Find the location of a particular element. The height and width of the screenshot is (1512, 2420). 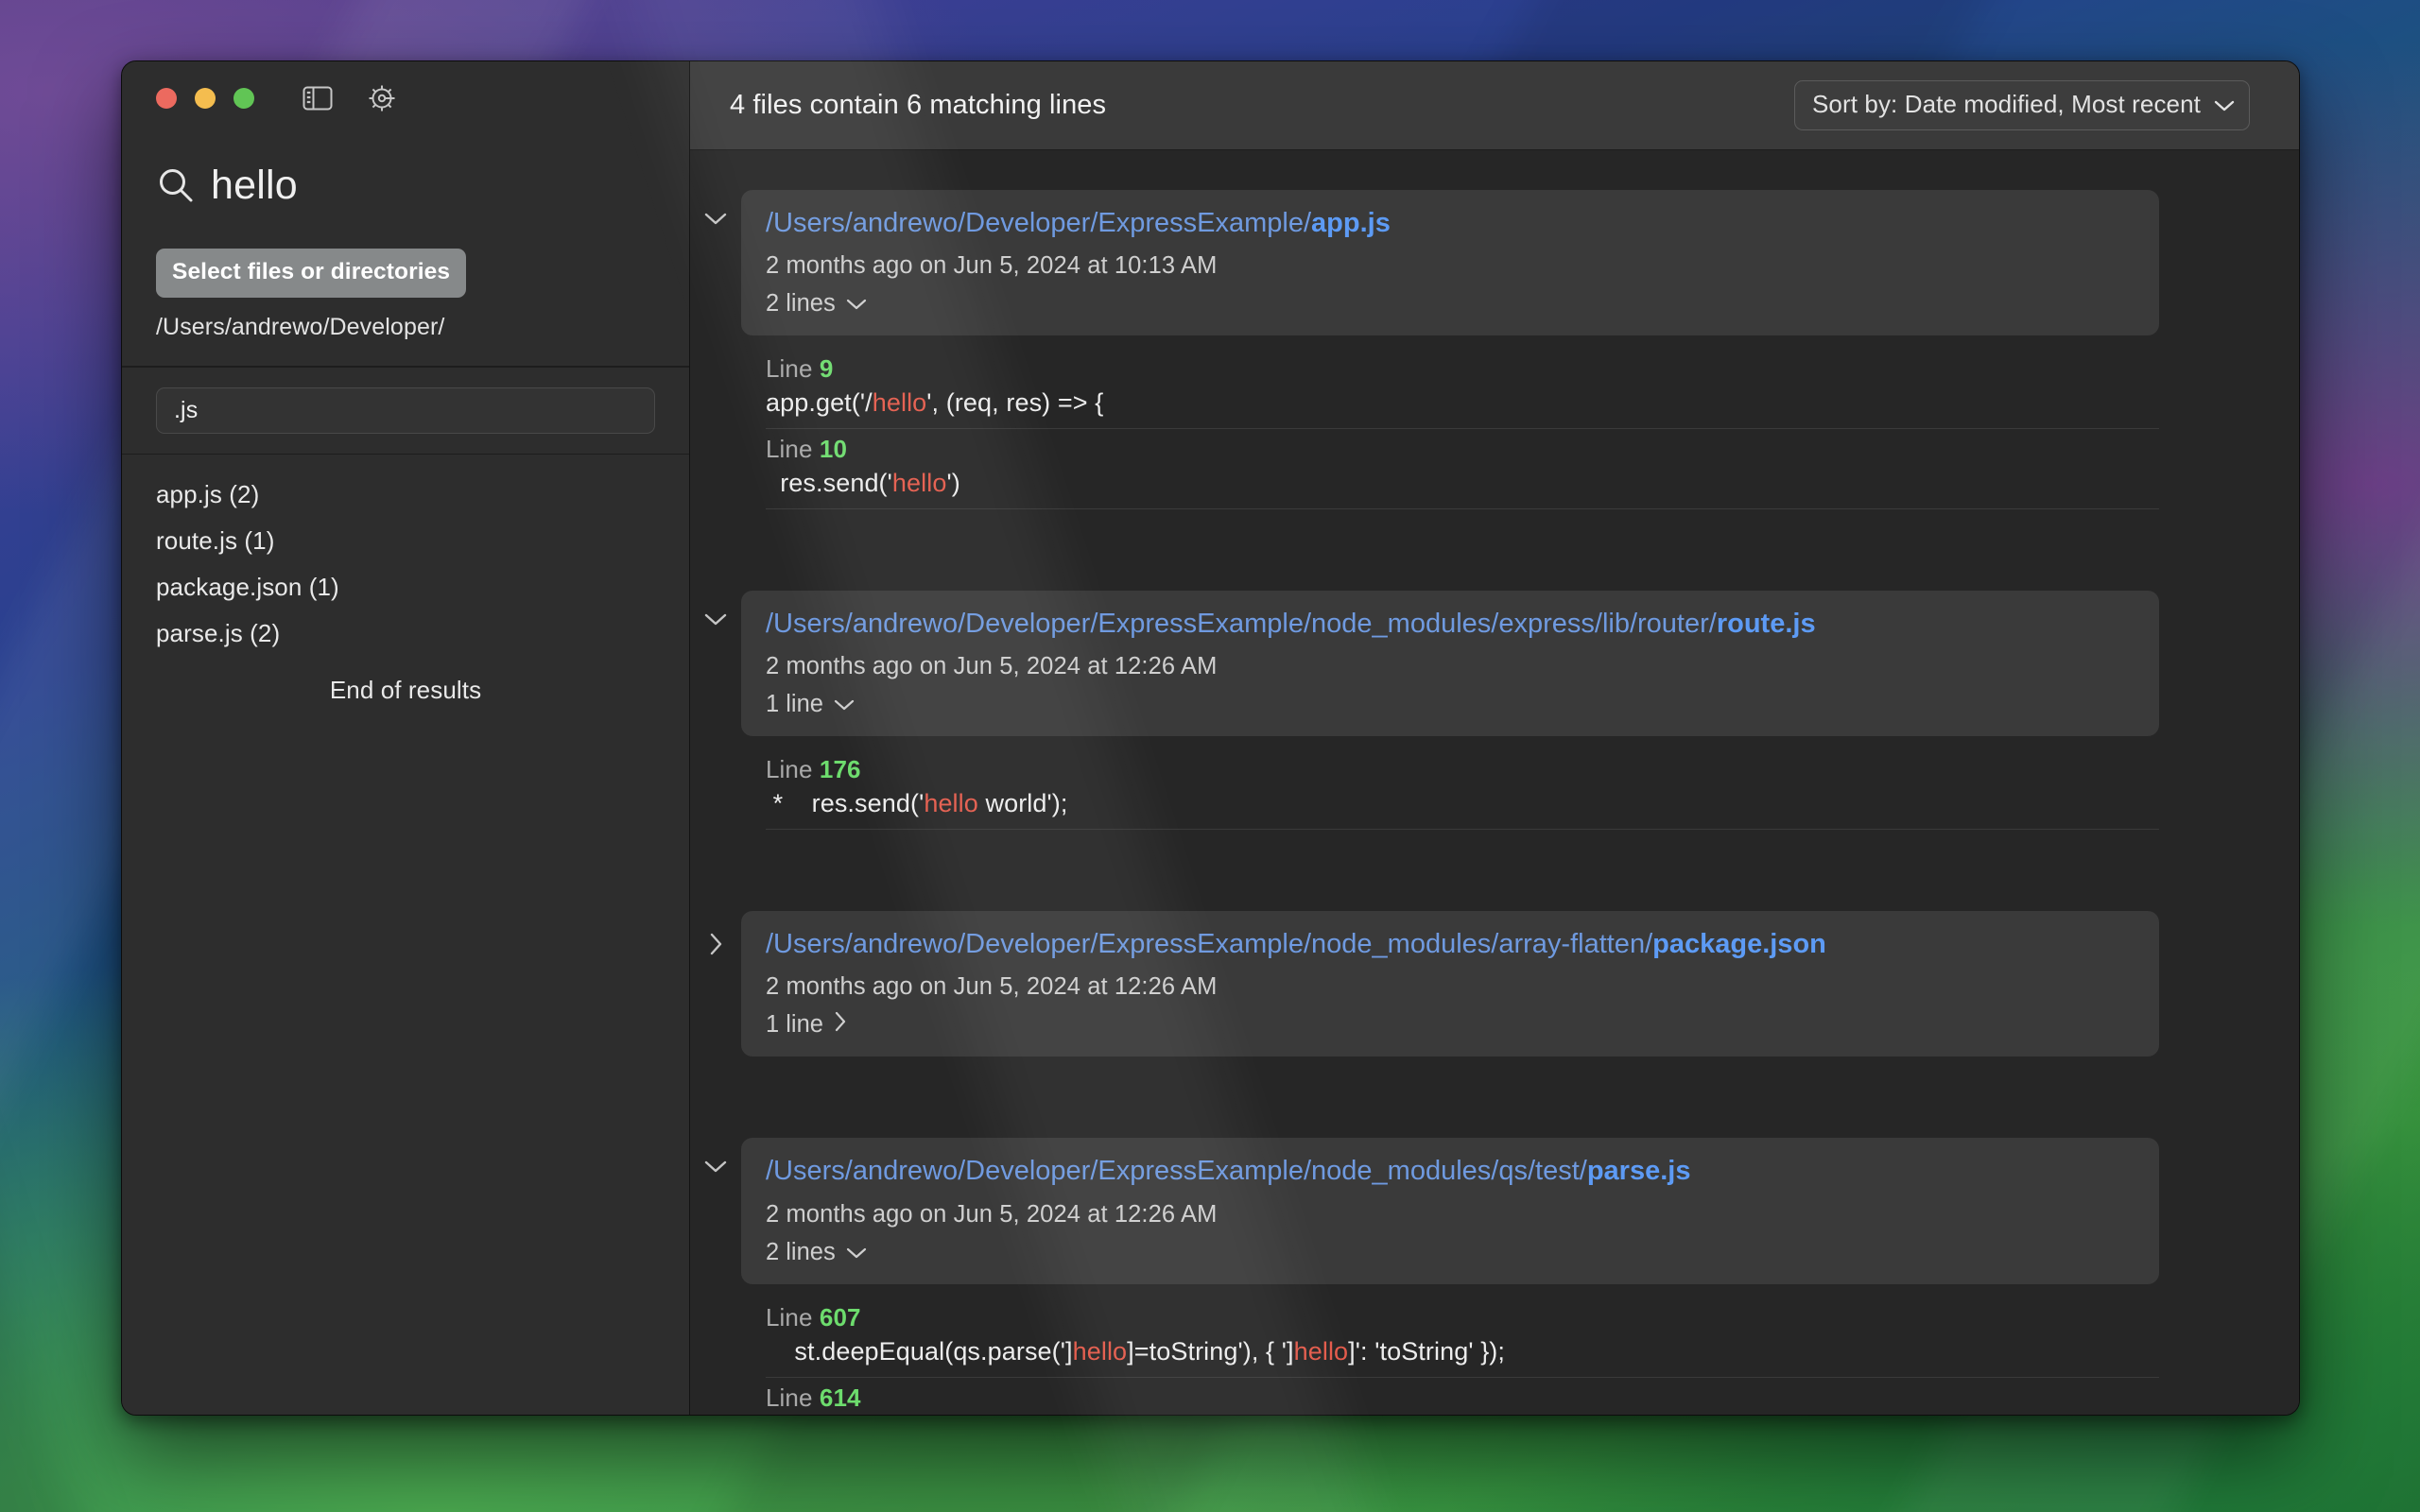

match-row: Line 10 res.send('hello') is located at coordinates (1462, 469).